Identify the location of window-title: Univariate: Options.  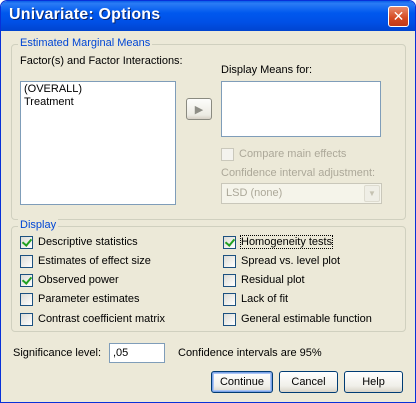
(85, 14).